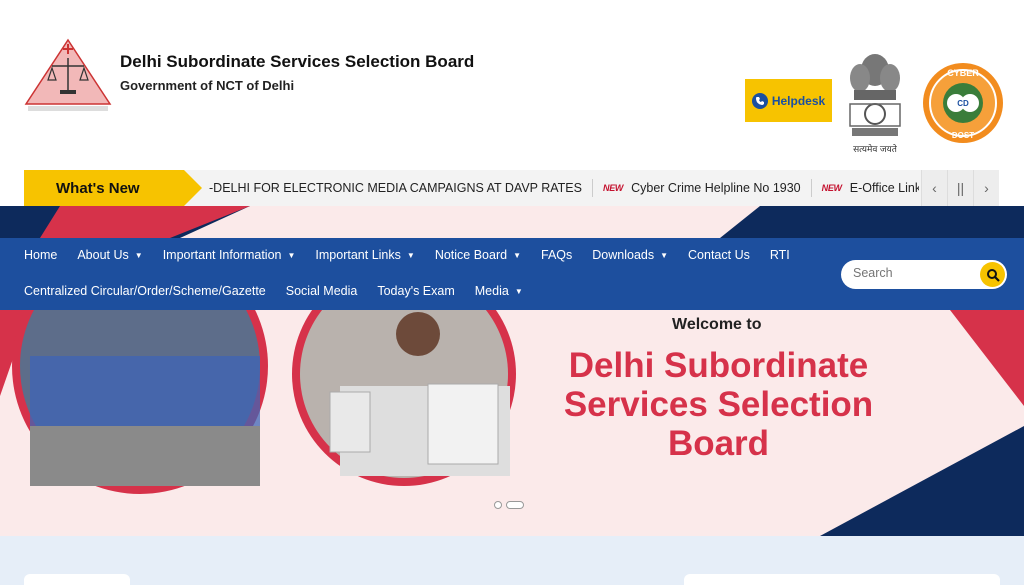 The height and width of the screenshot is (585, 1024). I want to click on helpdesk-button: Helpdesk, so click(788, 100).